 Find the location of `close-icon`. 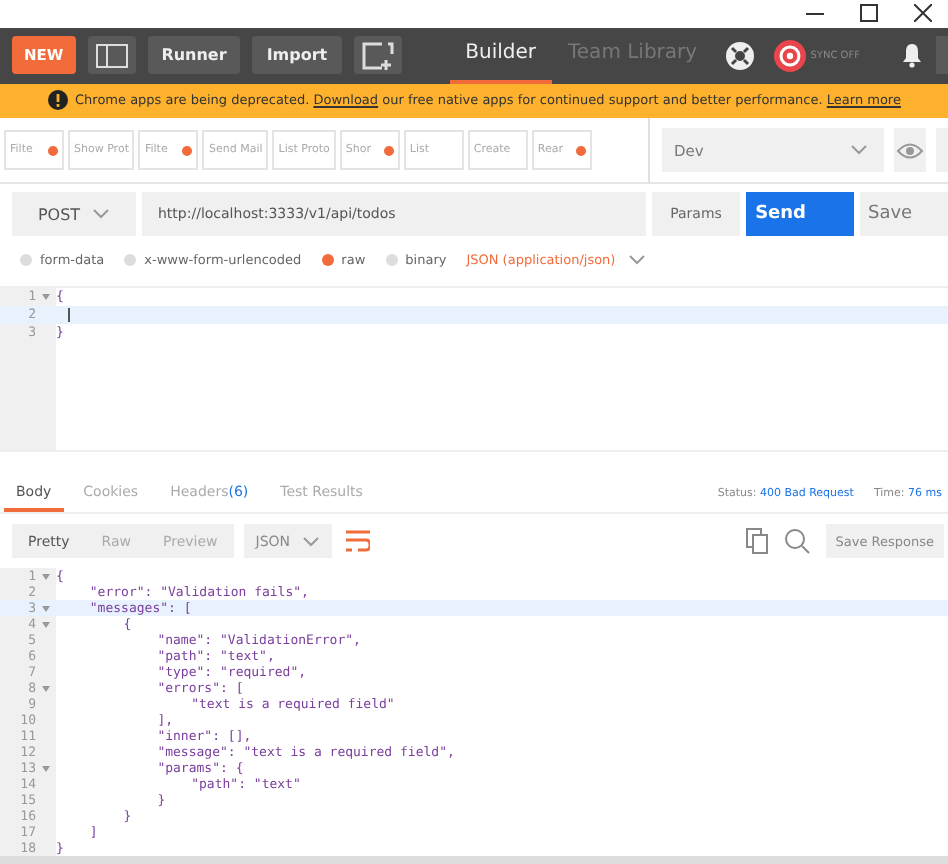

close-icon is located at coordinates (923, 13).